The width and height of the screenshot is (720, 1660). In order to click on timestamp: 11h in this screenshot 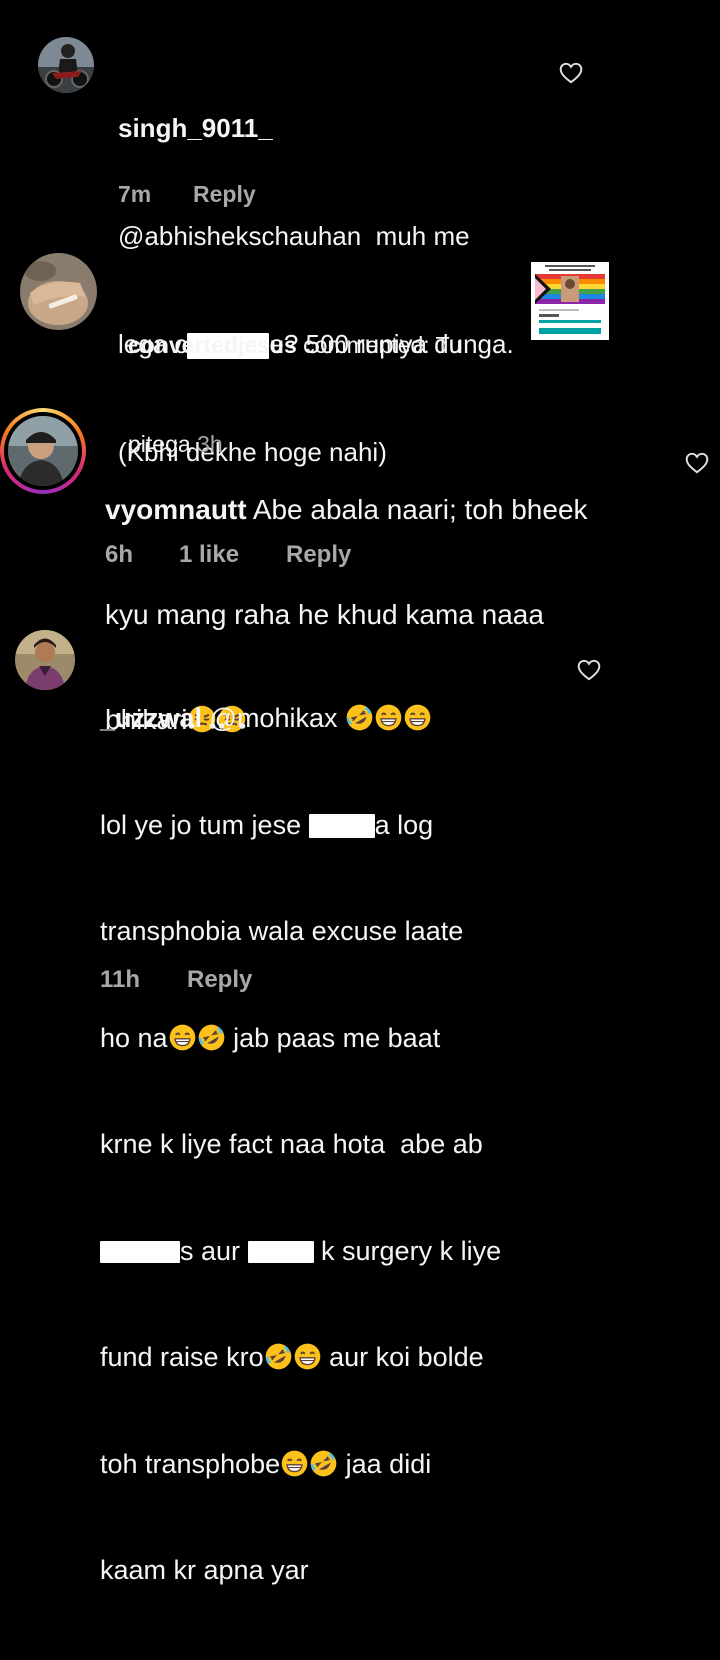, I will do `click(120, 979)`.